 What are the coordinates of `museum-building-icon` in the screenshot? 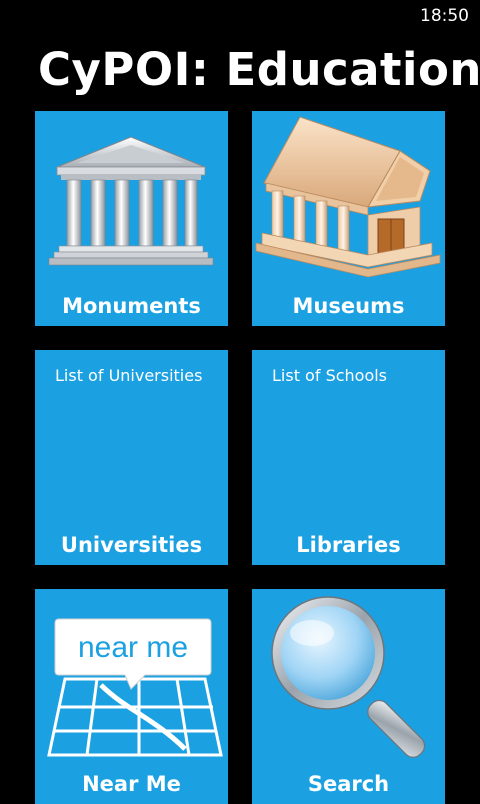 It's located at (348, 197).